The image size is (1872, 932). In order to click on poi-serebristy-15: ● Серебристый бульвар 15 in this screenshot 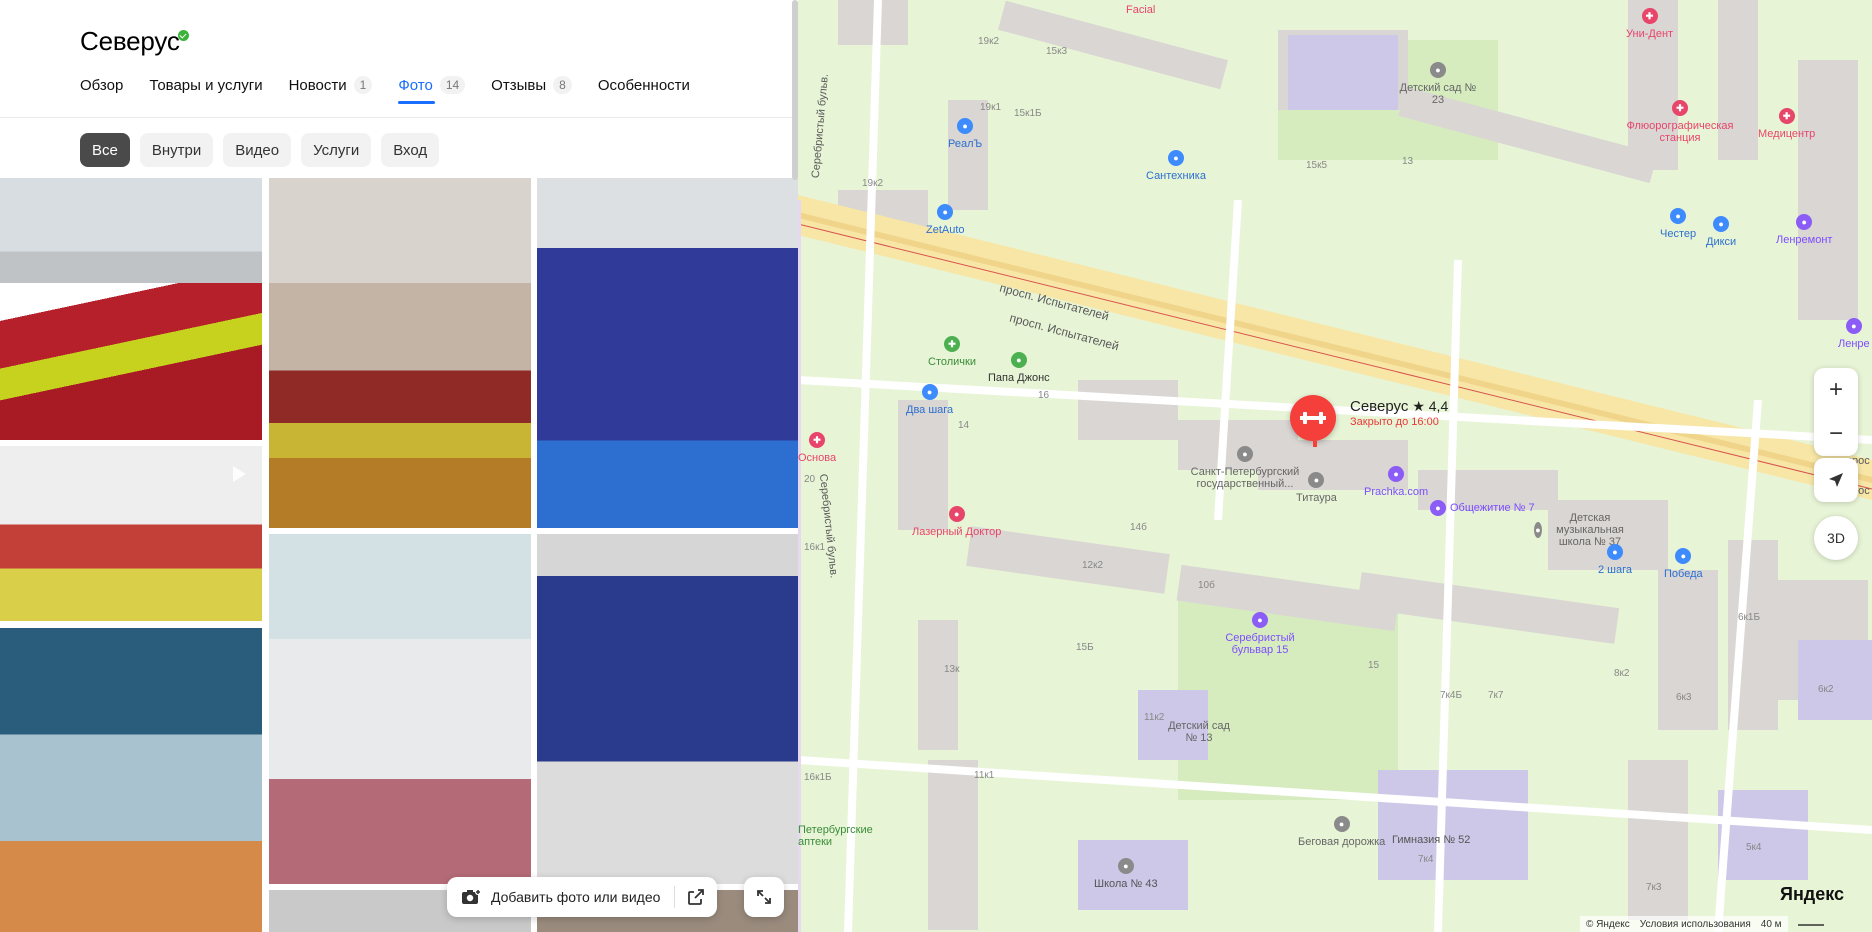, I will do `click(1260, 634)`.